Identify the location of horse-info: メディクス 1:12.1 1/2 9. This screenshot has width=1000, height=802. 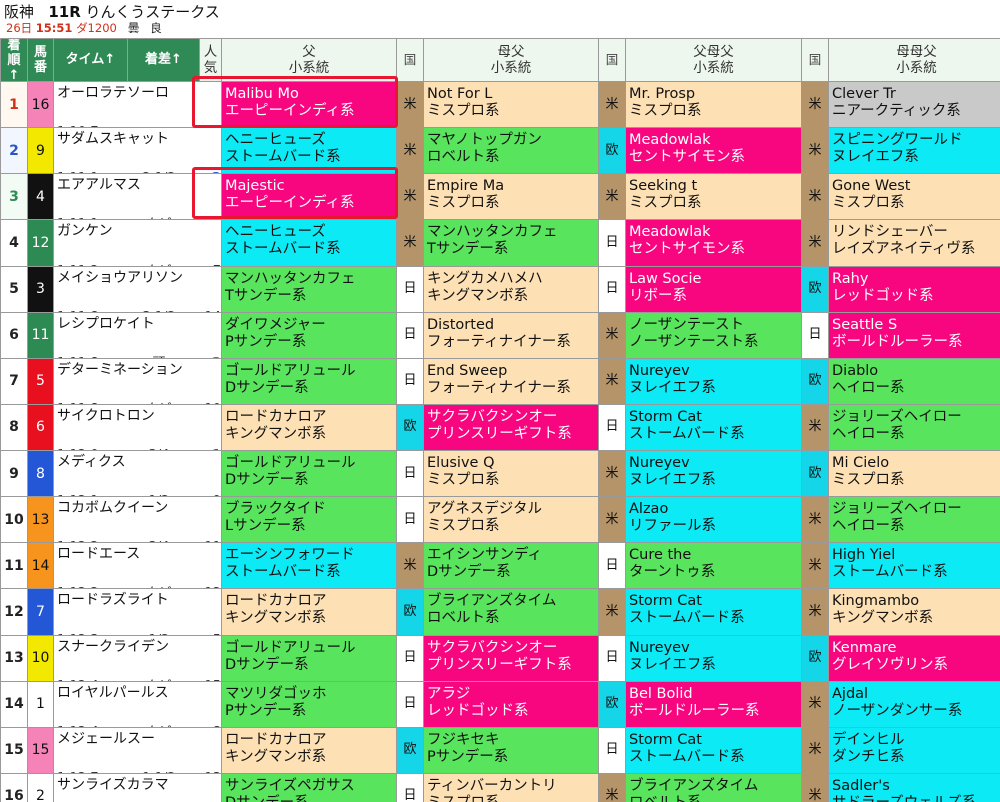
(137, 474).